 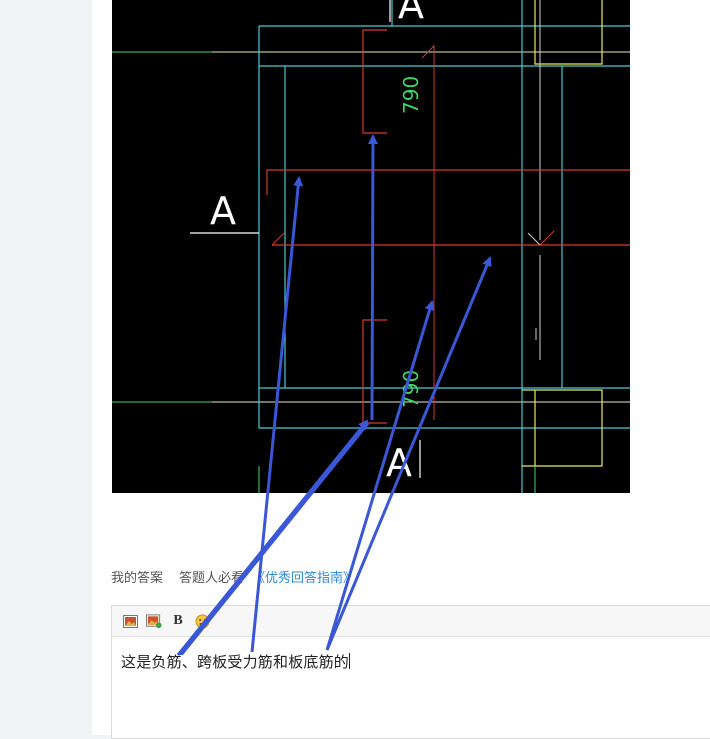 What do you see at coordinates (304, 576) in the screenshot?
I see `answer-guide-link: 《优秀回答指南》` at bounding box center [304, 576].